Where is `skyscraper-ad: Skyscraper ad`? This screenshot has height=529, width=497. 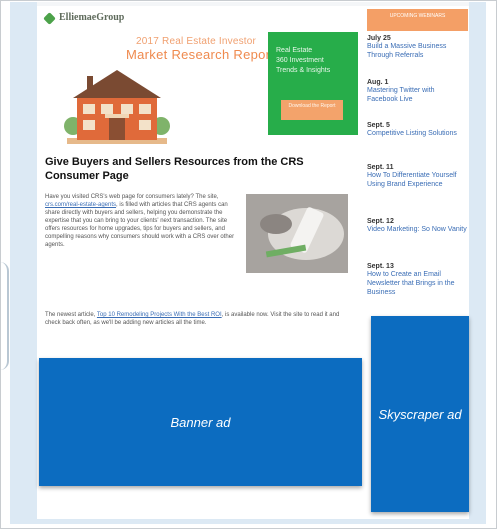
skyscraper-ad: Skyscraper ad is located at coordinates (420, 414).